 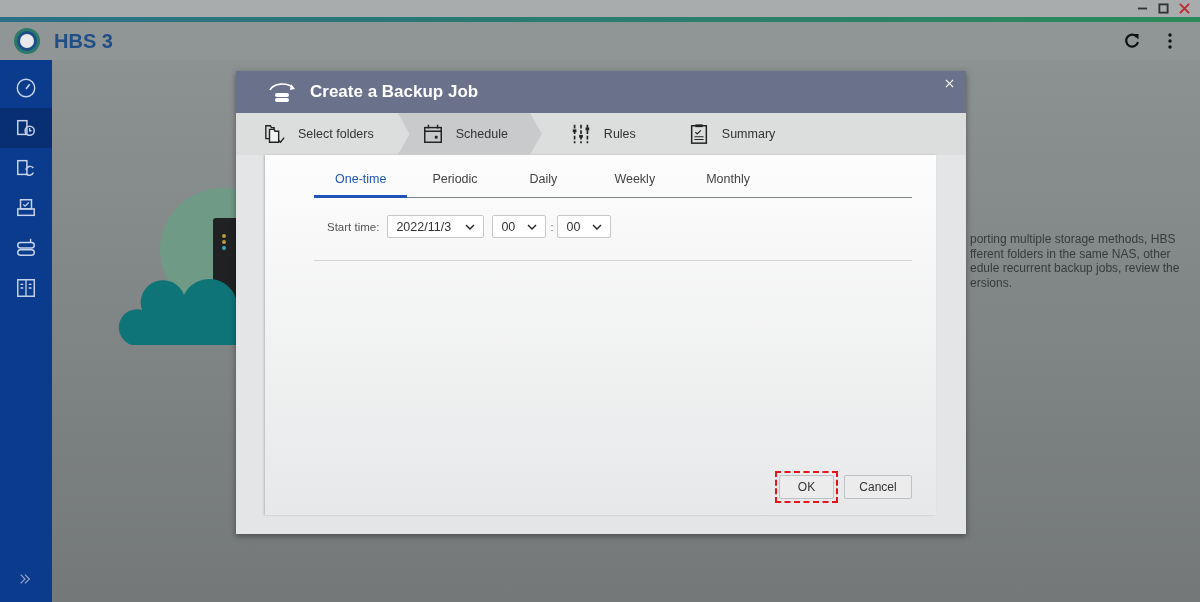 I want to click on schedule-tab: Daily, so click(x=543, y=185).